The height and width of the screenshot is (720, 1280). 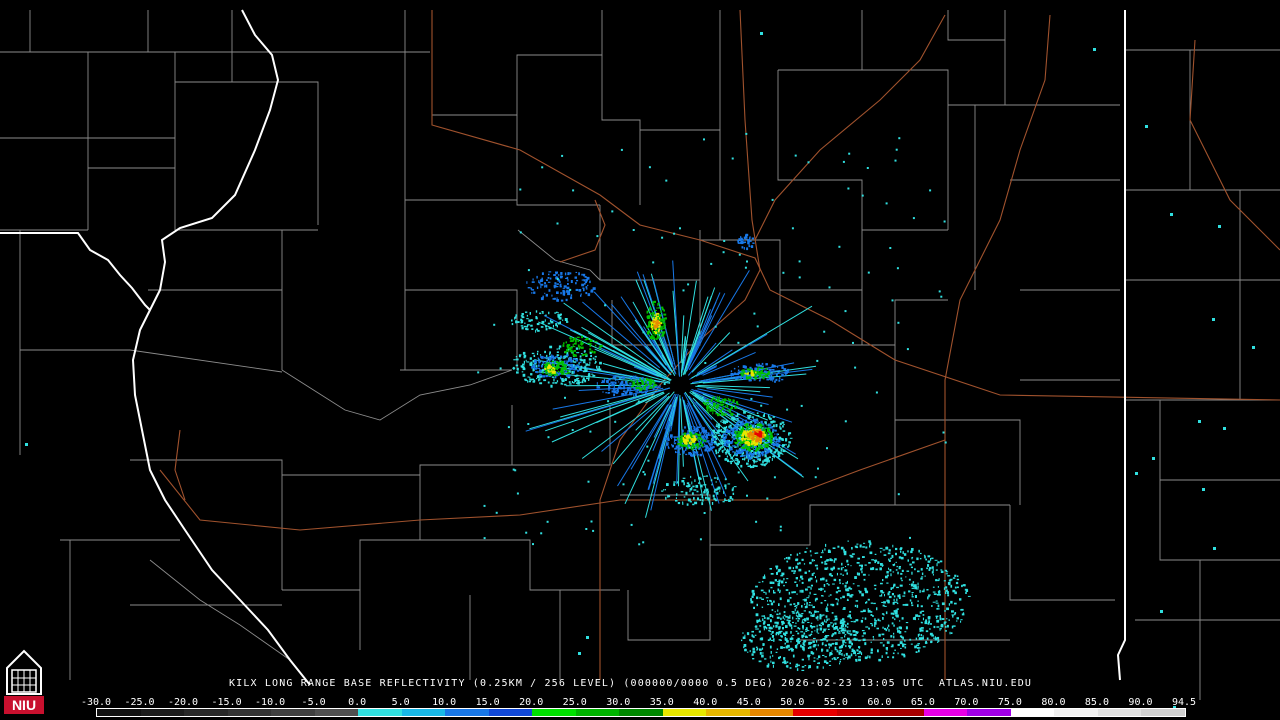 I want to click on radar-spokes, so click(x=671, y=389).